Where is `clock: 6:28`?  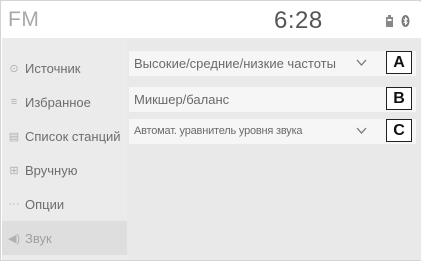 clock: 6:28 is located at coordinates (298, 20).